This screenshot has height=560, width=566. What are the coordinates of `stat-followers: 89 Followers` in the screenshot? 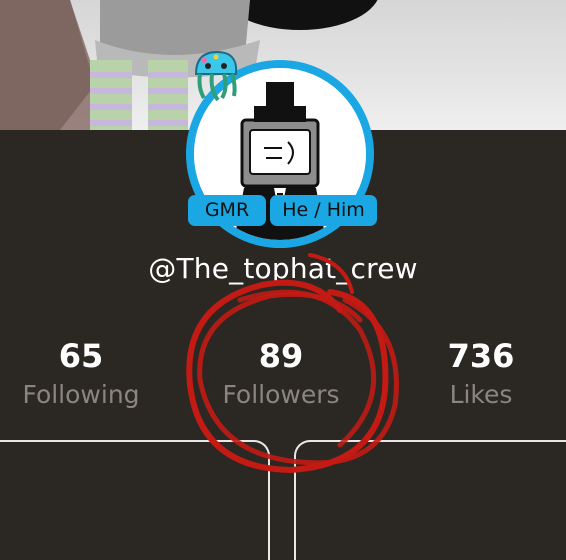 It's located at (281, 372).